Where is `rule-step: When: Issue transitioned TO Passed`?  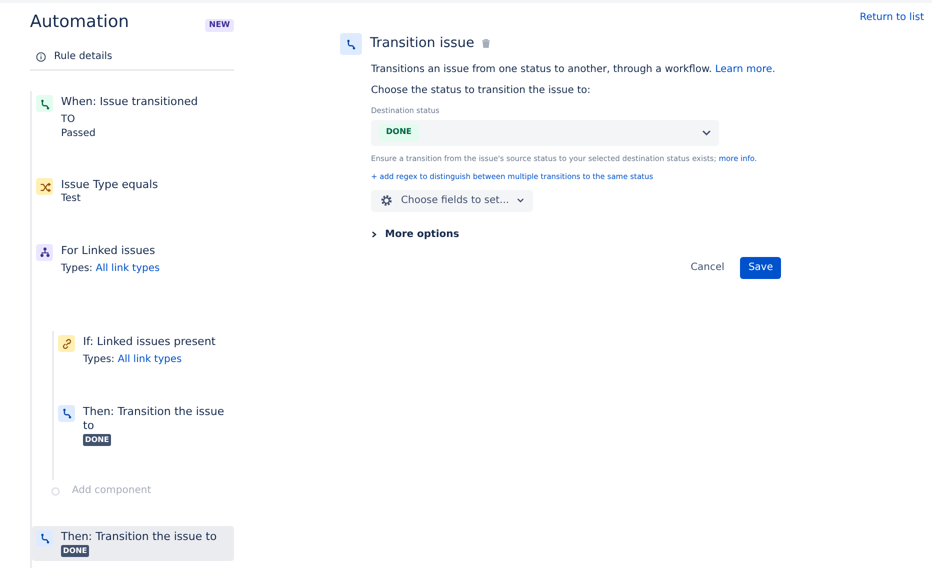 rule-step: When: Issue transitioned TO Passed is located at coordinates (133, 117).